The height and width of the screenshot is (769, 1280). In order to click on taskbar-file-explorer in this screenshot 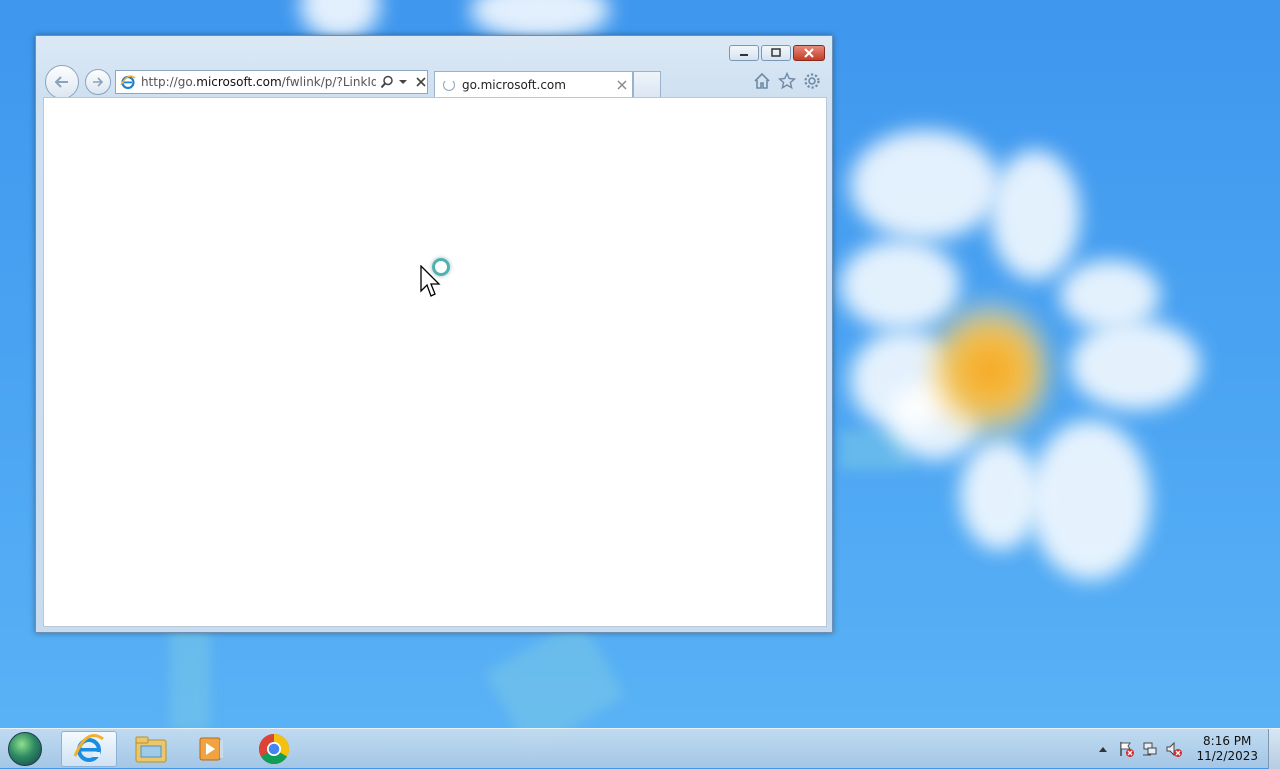, I will do `click(151, 749)`.